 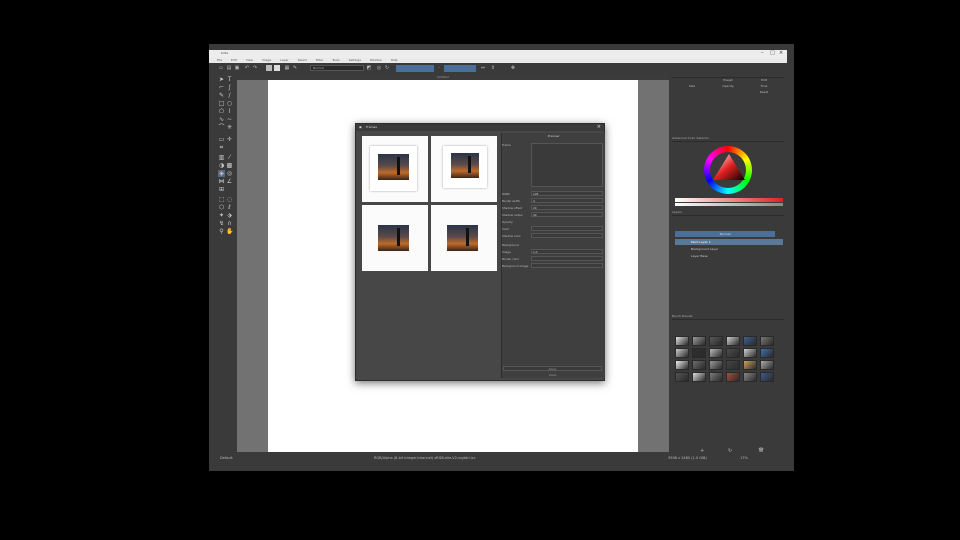 I want to click on dynamic-brush-icon: ⌒, so click(x=221, y=127).